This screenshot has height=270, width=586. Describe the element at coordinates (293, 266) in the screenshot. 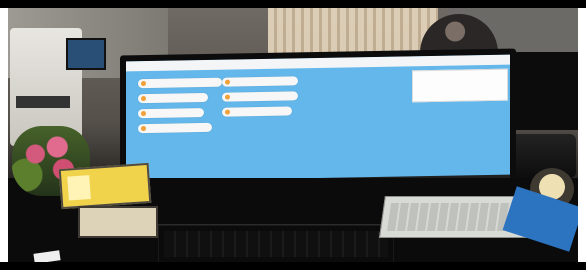

I see `bottom-black-bar` at that location.